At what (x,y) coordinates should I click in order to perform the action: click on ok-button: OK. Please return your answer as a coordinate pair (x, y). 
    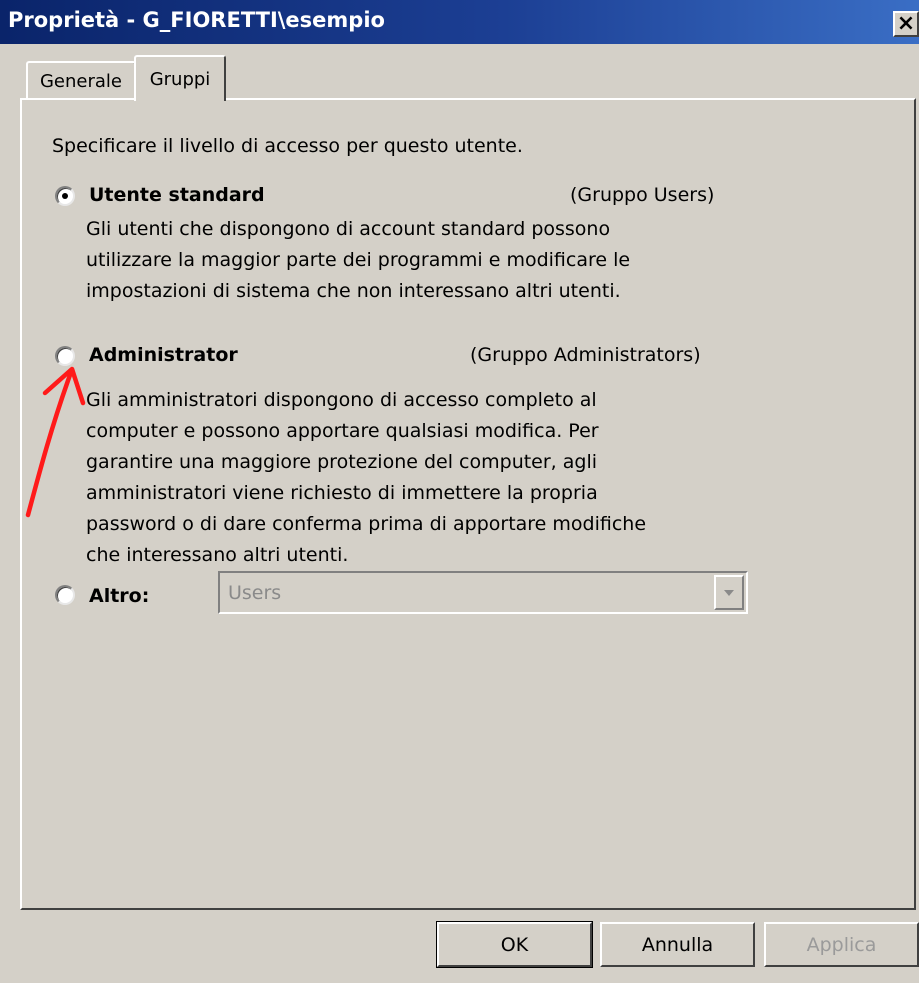
    Looking at the image, I should click on (514, 944).